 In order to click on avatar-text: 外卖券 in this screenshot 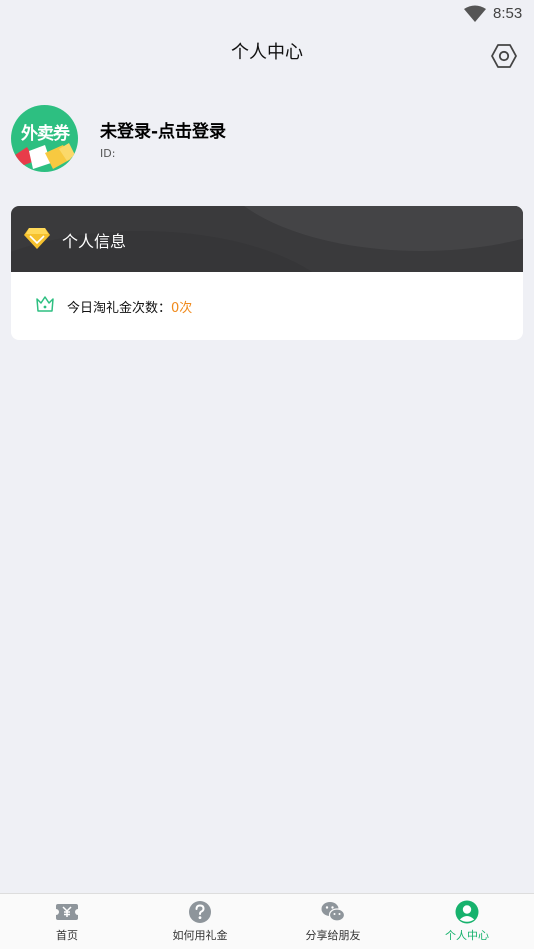, I will do `click(45, 134)`.